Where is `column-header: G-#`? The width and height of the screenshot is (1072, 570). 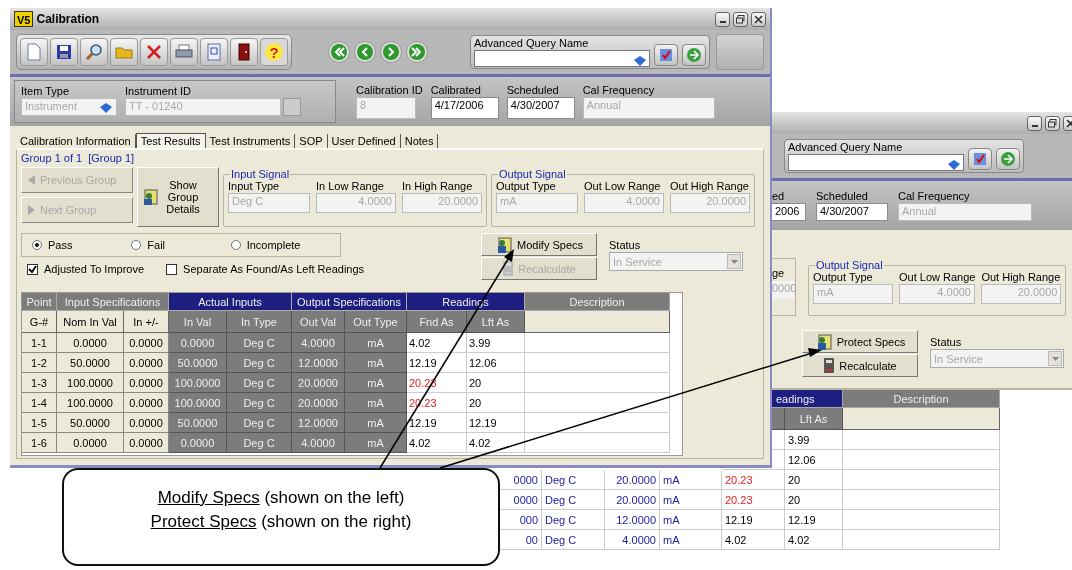
column-header: G-# is located at coordinates (39, 322).